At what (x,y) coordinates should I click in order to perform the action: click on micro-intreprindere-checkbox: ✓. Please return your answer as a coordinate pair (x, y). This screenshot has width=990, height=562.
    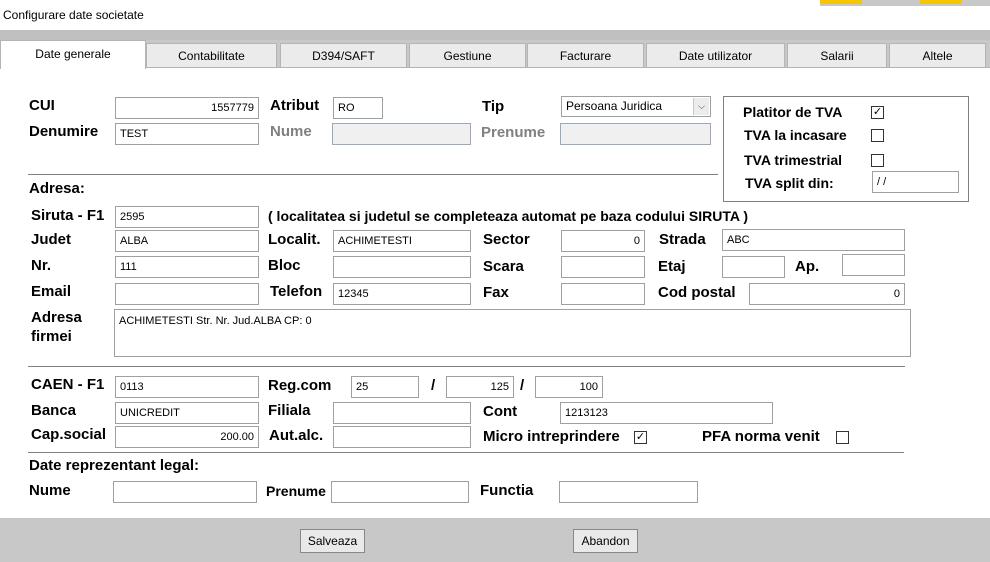
    Looking at the image, I should click on (640, 437).